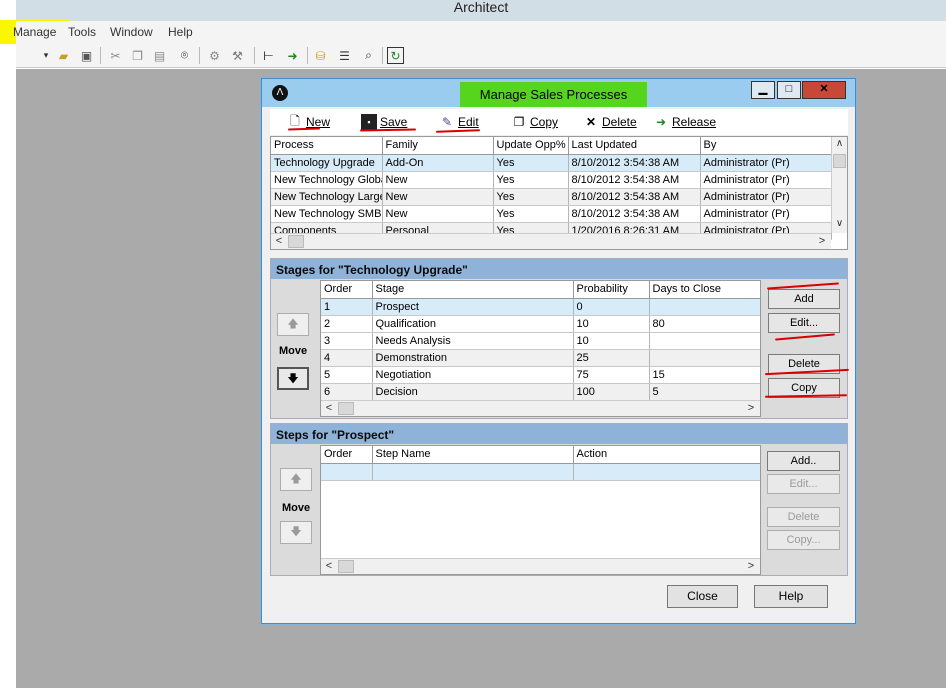  I want to click on table-row, so click(540, 472).